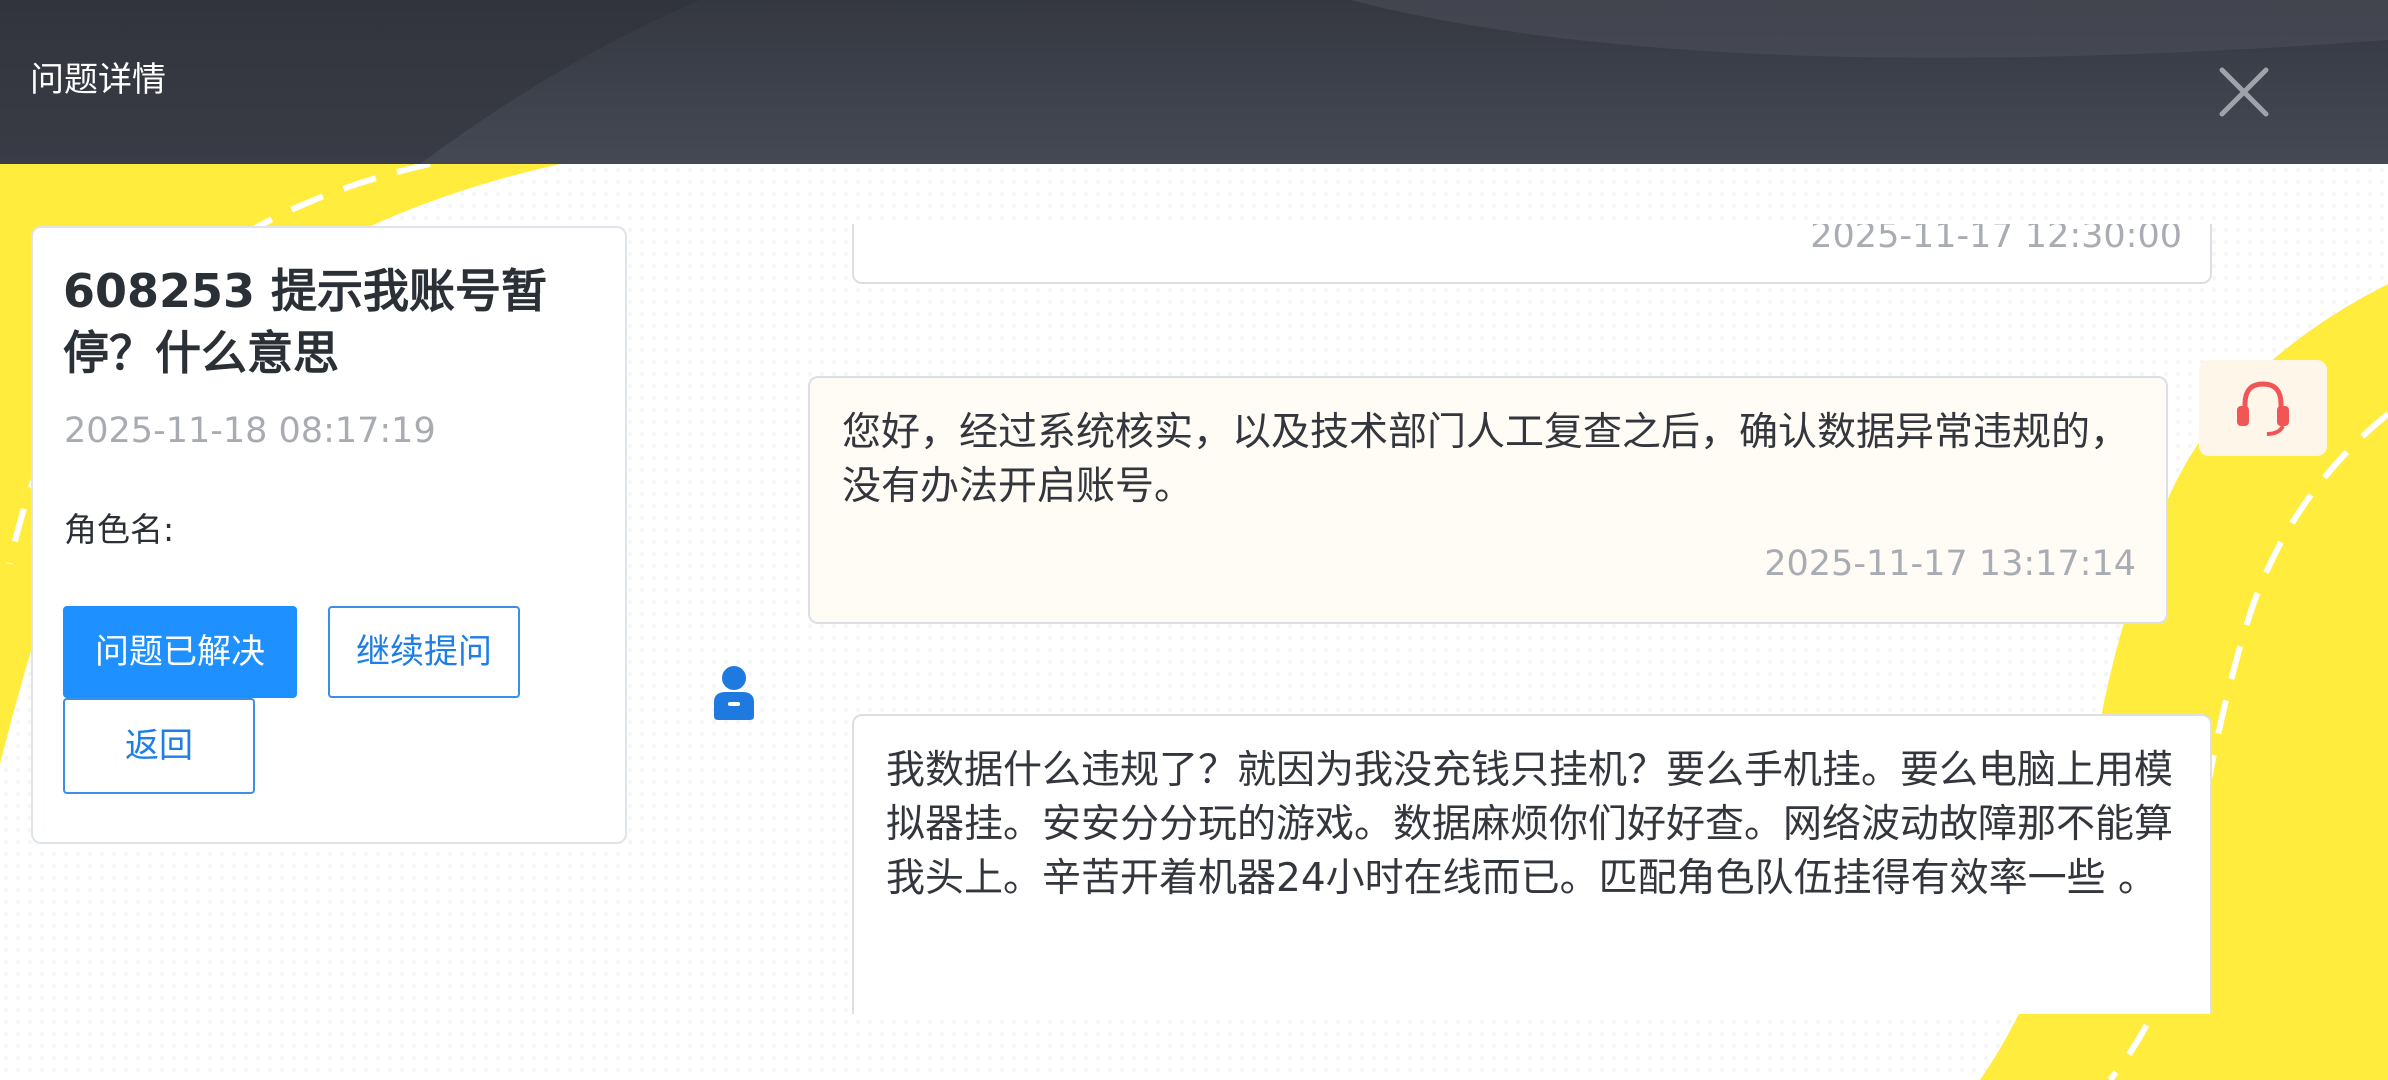  Describe the element at coordinates (424, 652) in the screenshot. I see `continue-ask-button: 继续提问` at that location.